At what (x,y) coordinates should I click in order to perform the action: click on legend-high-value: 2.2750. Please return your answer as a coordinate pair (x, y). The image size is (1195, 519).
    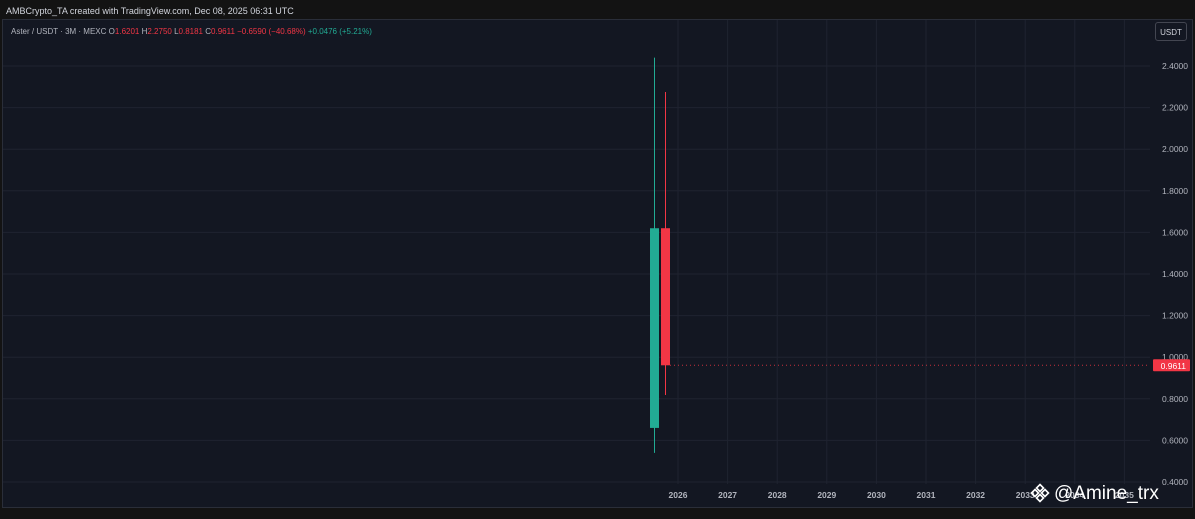
    Looking at the image, I should click on (159, 31).